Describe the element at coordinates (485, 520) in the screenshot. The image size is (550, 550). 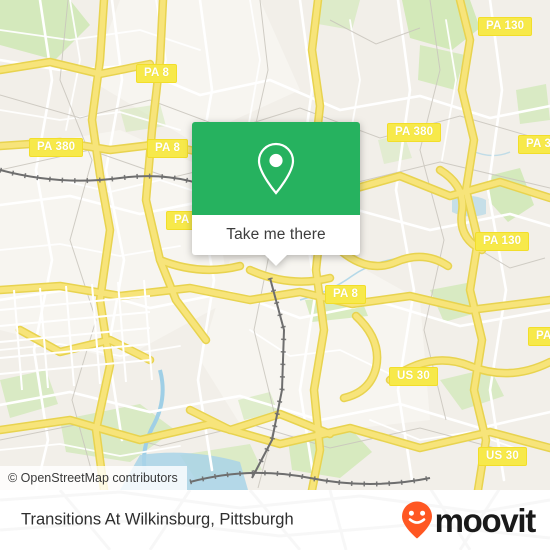
I see `moovit-wordmark: moovit` at that location.